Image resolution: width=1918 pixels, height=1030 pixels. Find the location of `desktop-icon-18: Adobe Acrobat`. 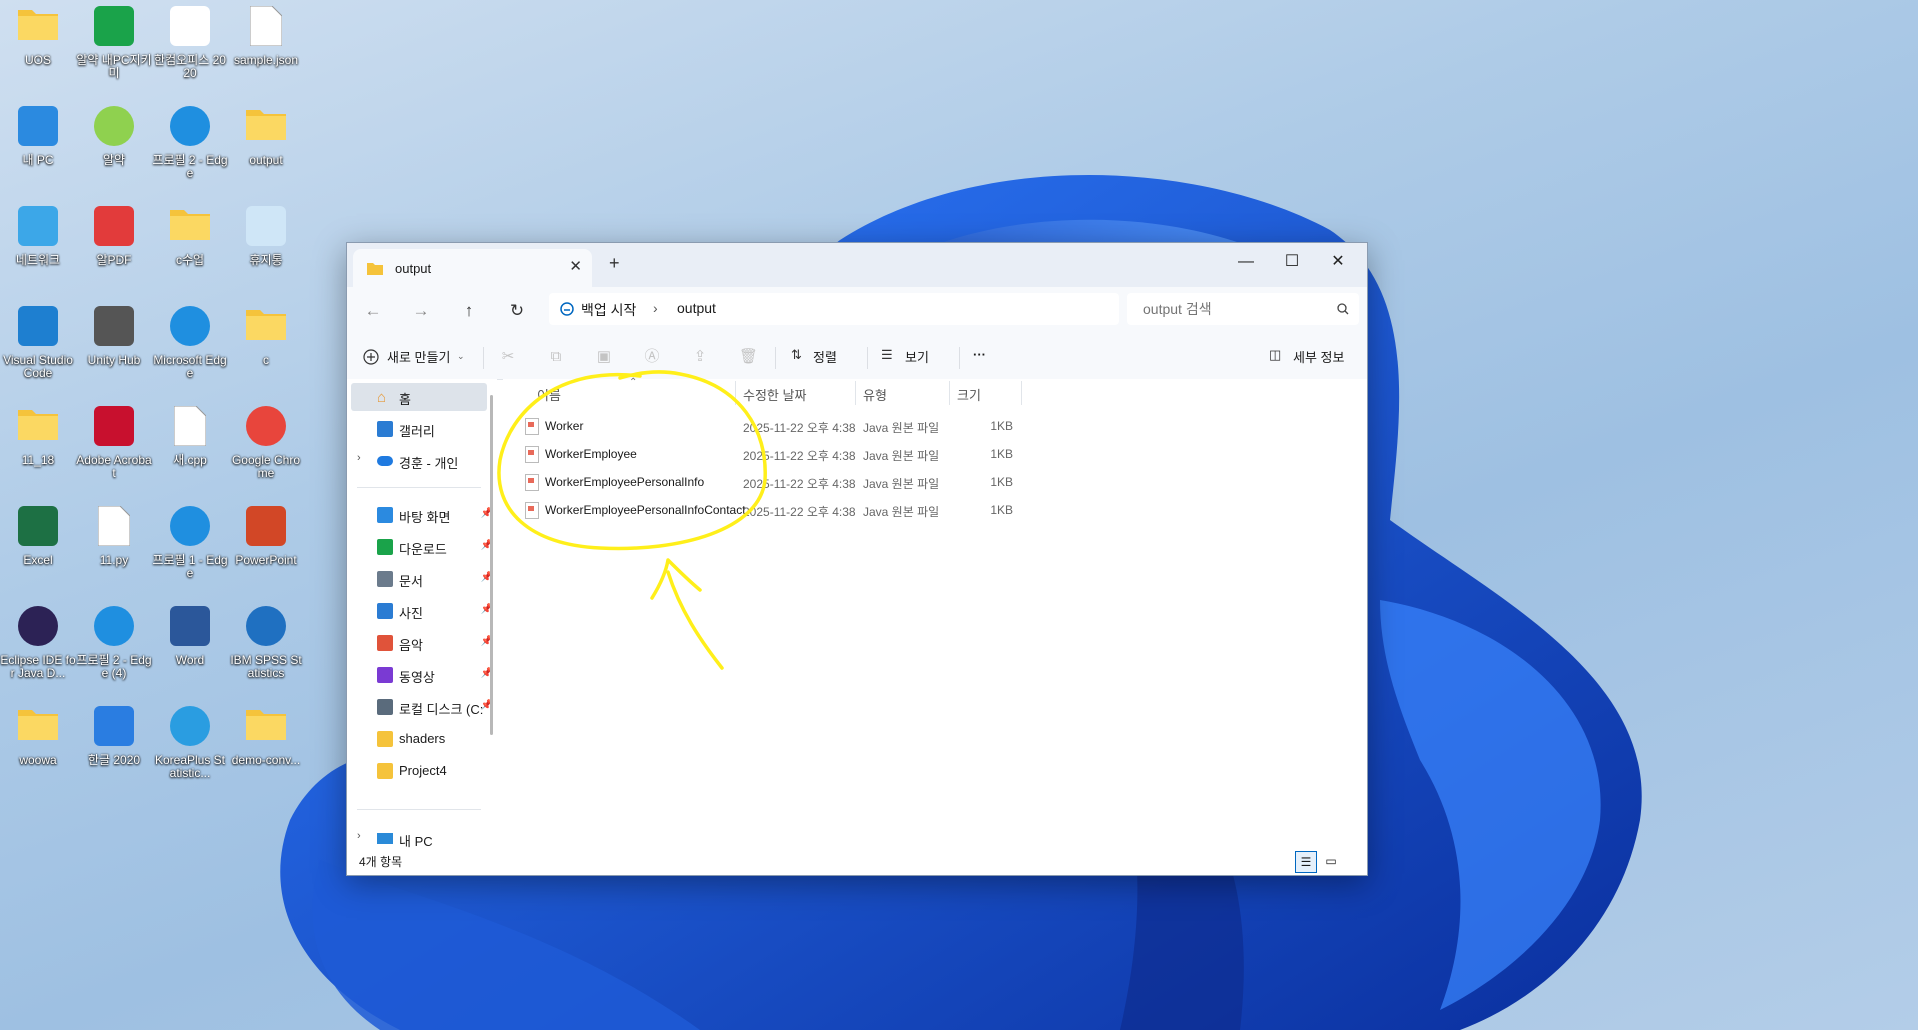

desktop-icon-18: Adobe Acrobat is located at coordinates (114, 448).